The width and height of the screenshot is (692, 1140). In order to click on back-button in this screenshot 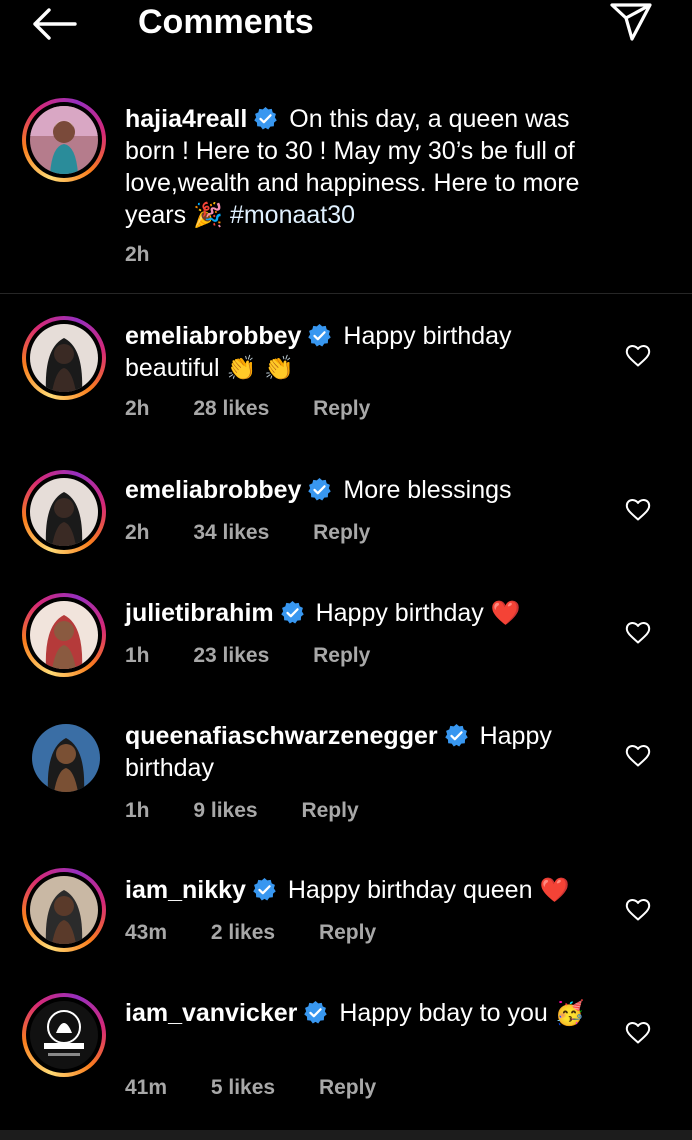, I will do `click(54, 24)`.